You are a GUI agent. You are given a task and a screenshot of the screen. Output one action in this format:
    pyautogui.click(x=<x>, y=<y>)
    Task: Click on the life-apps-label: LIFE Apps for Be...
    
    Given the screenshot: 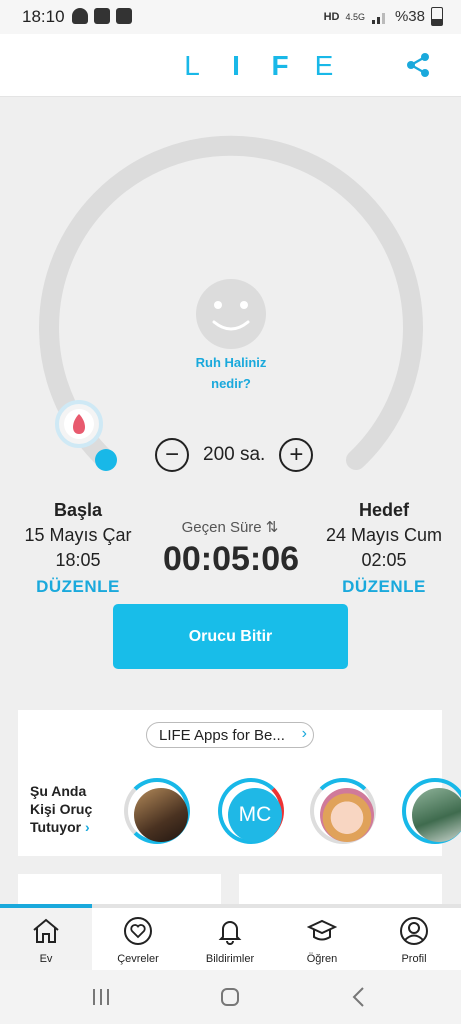 What is the action you would take?
    pyautogui.click(x=222, y=735)
    